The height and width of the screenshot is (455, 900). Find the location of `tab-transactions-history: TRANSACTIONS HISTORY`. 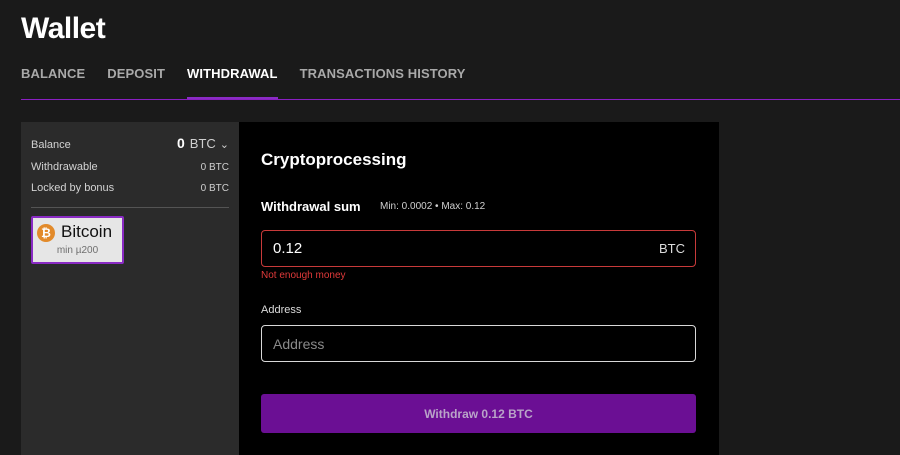

tab-transactions-history: TRANSACTIONS HISTORY is located at coordinates (383, 82).